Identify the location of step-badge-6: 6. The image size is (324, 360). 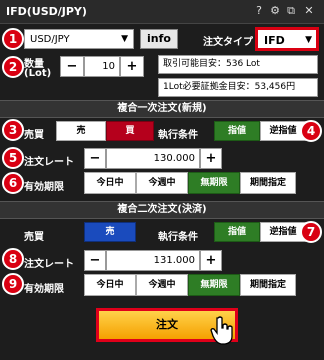
(13, 183).